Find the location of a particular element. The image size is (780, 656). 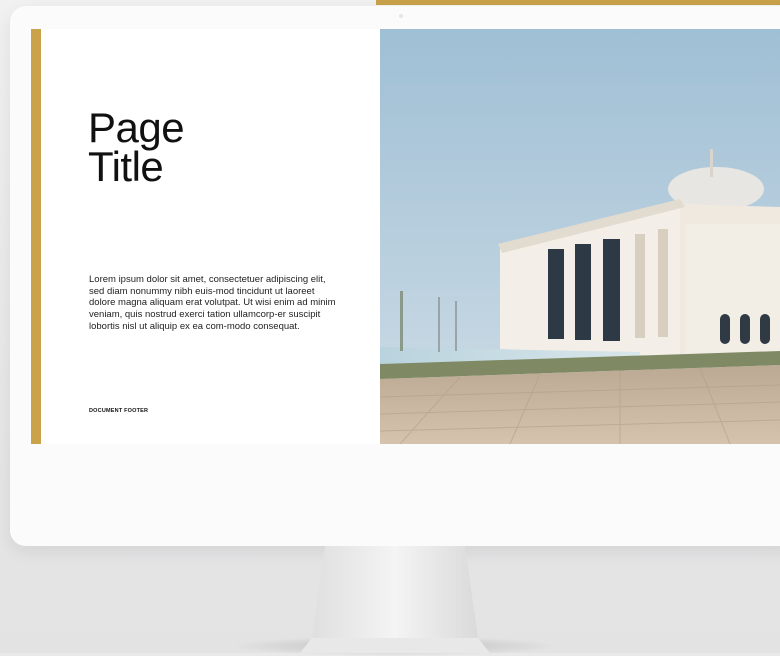

document-footer: DOCUMENT FOOTER is located at coordinates (119, 411).